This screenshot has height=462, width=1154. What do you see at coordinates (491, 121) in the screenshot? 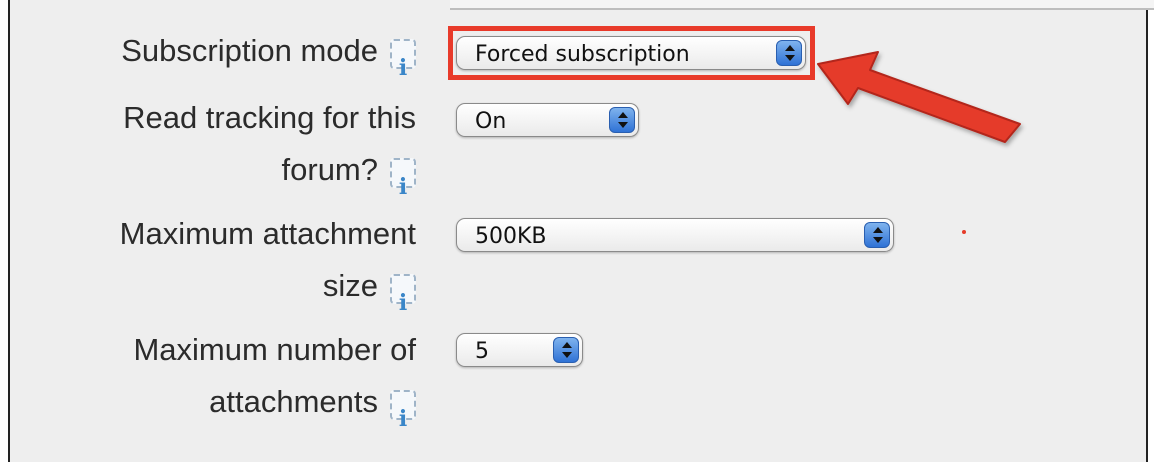
I see `read-tracking-value: On` at bounding box center [491, 121].